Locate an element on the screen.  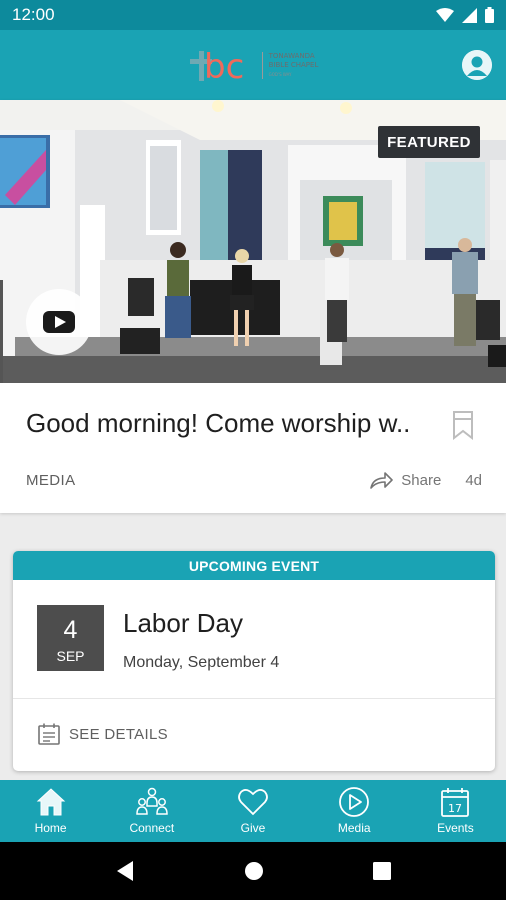
bookmark-icon is located at coordinates (463, 426).